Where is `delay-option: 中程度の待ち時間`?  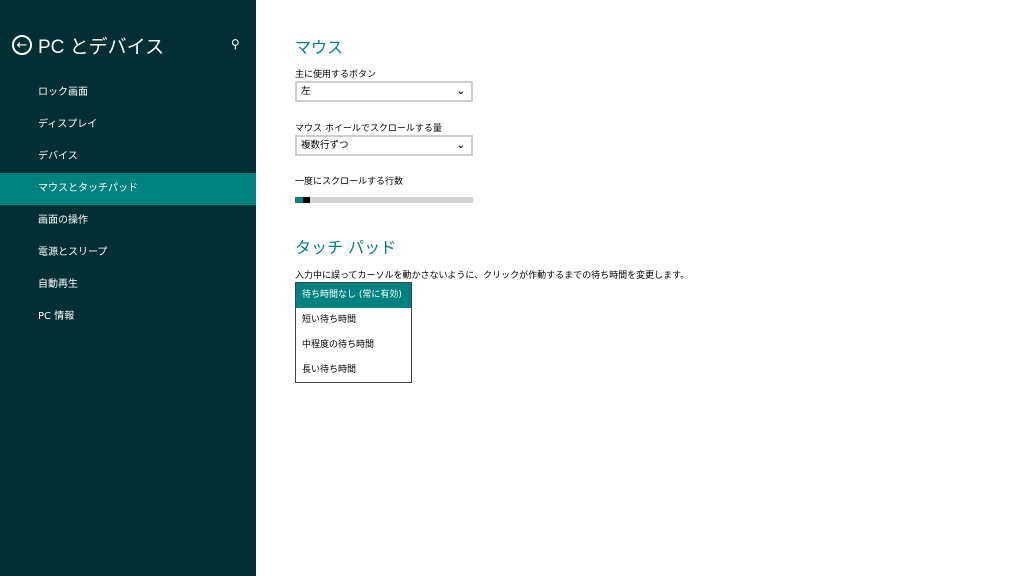
delay-option: 中程度の待ち時間 is located at coordinates (353, 345).